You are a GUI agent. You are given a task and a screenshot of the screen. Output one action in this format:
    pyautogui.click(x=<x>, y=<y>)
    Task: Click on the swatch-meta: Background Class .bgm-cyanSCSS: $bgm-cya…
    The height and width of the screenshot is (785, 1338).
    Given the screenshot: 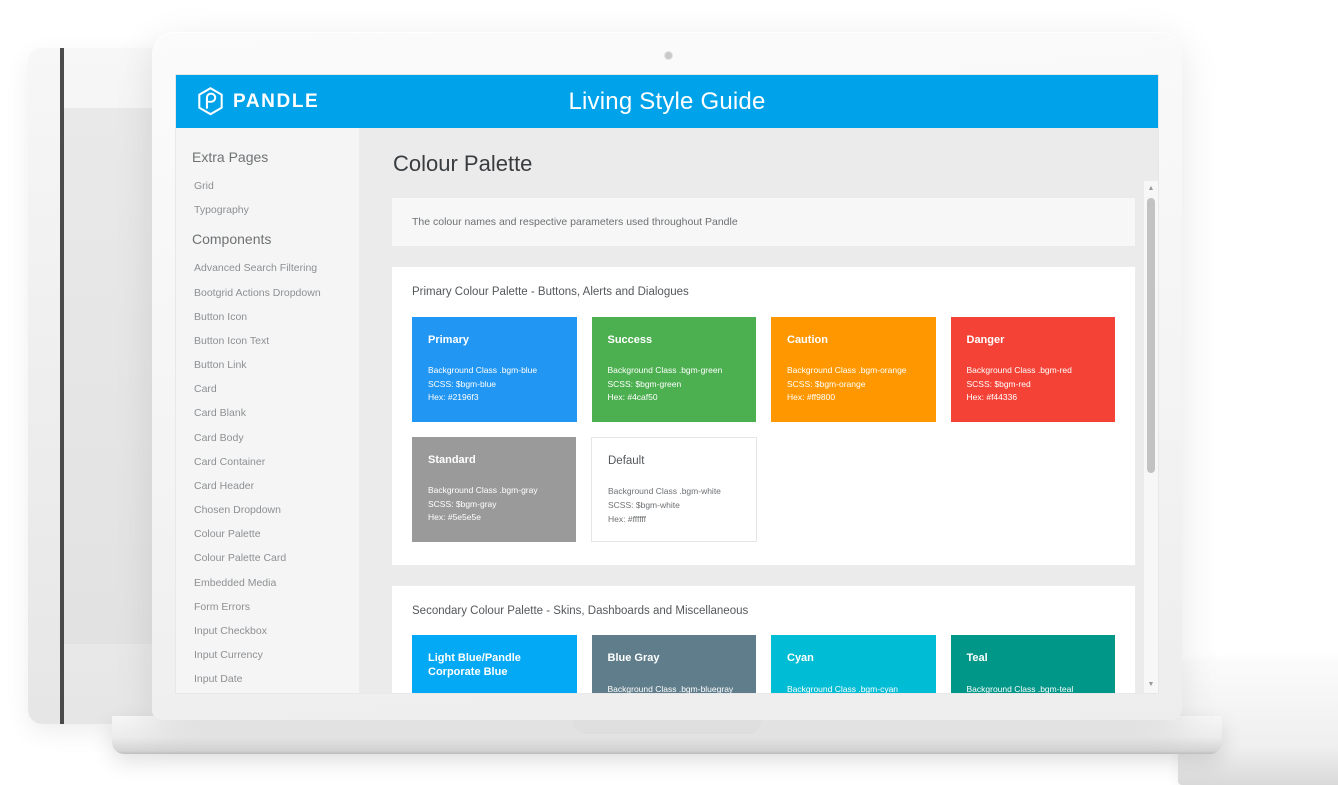 What is the action you would take?
    pyautogui.click(x=853, y=688)
    